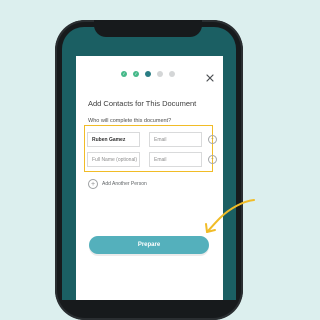  What do you see at coordinates (113, 159) in the screenshot?
I see `contact-name-field-2: Full Name (optional)` at bounding box center [113, 159].